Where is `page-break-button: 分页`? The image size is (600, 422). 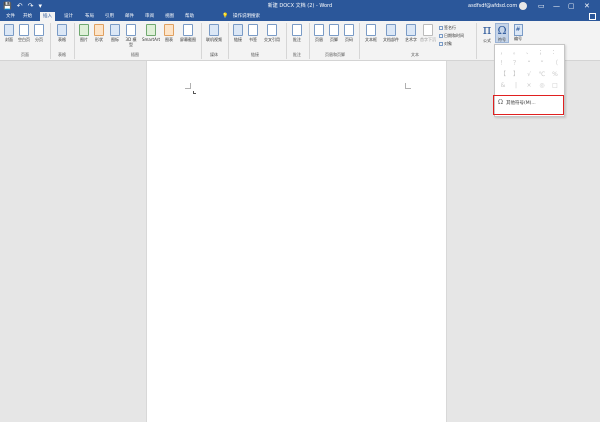
page-break-button: 分页 is located at coordinates (39, 33).